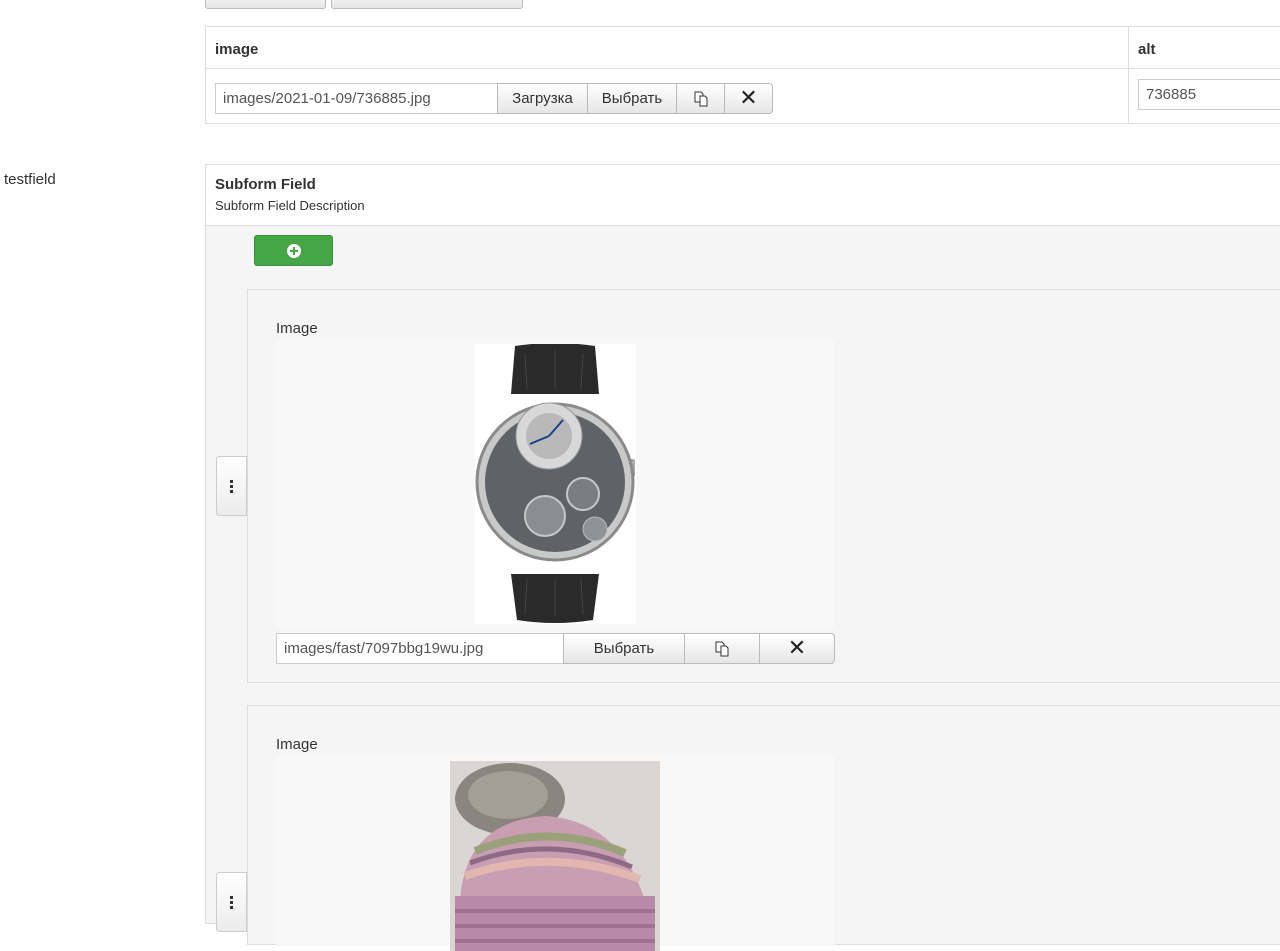  What do you see at coordinates (290, 205) in the screenshot?
I see `subform-description: Subform Field Description` at bounding box center [290, 205].